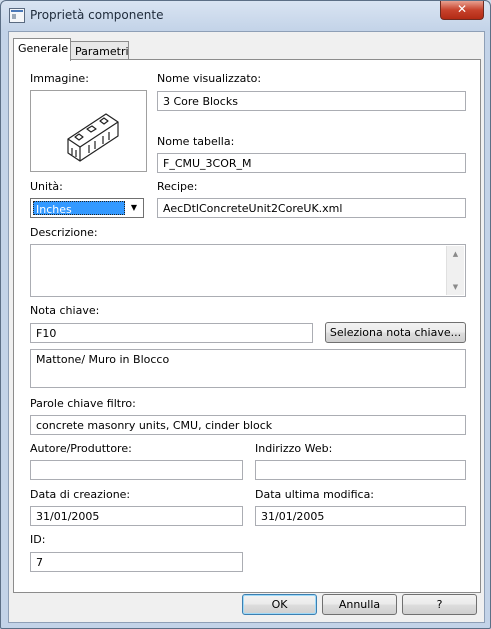 The width and height of the screenshot is (491, 629). I want to click on image-label: Immagine:, so click(59, 78).